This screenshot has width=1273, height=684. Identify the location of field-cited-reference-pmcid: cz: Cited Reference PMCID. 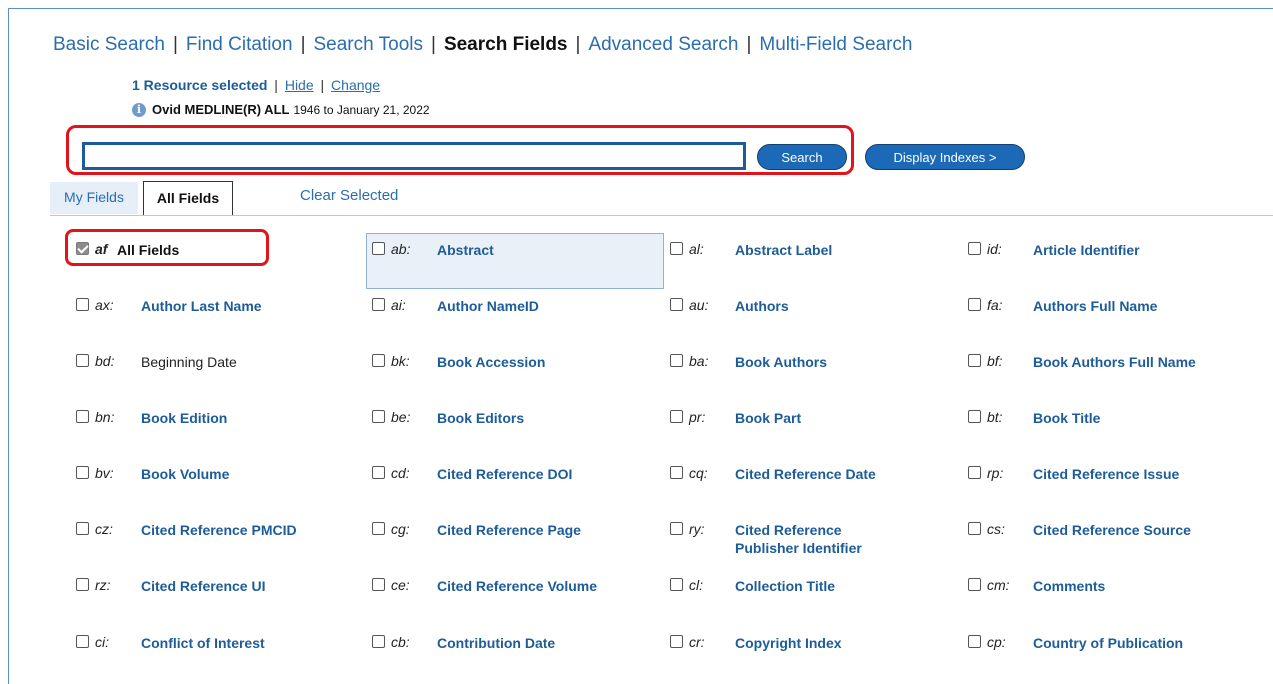
(218, 530).